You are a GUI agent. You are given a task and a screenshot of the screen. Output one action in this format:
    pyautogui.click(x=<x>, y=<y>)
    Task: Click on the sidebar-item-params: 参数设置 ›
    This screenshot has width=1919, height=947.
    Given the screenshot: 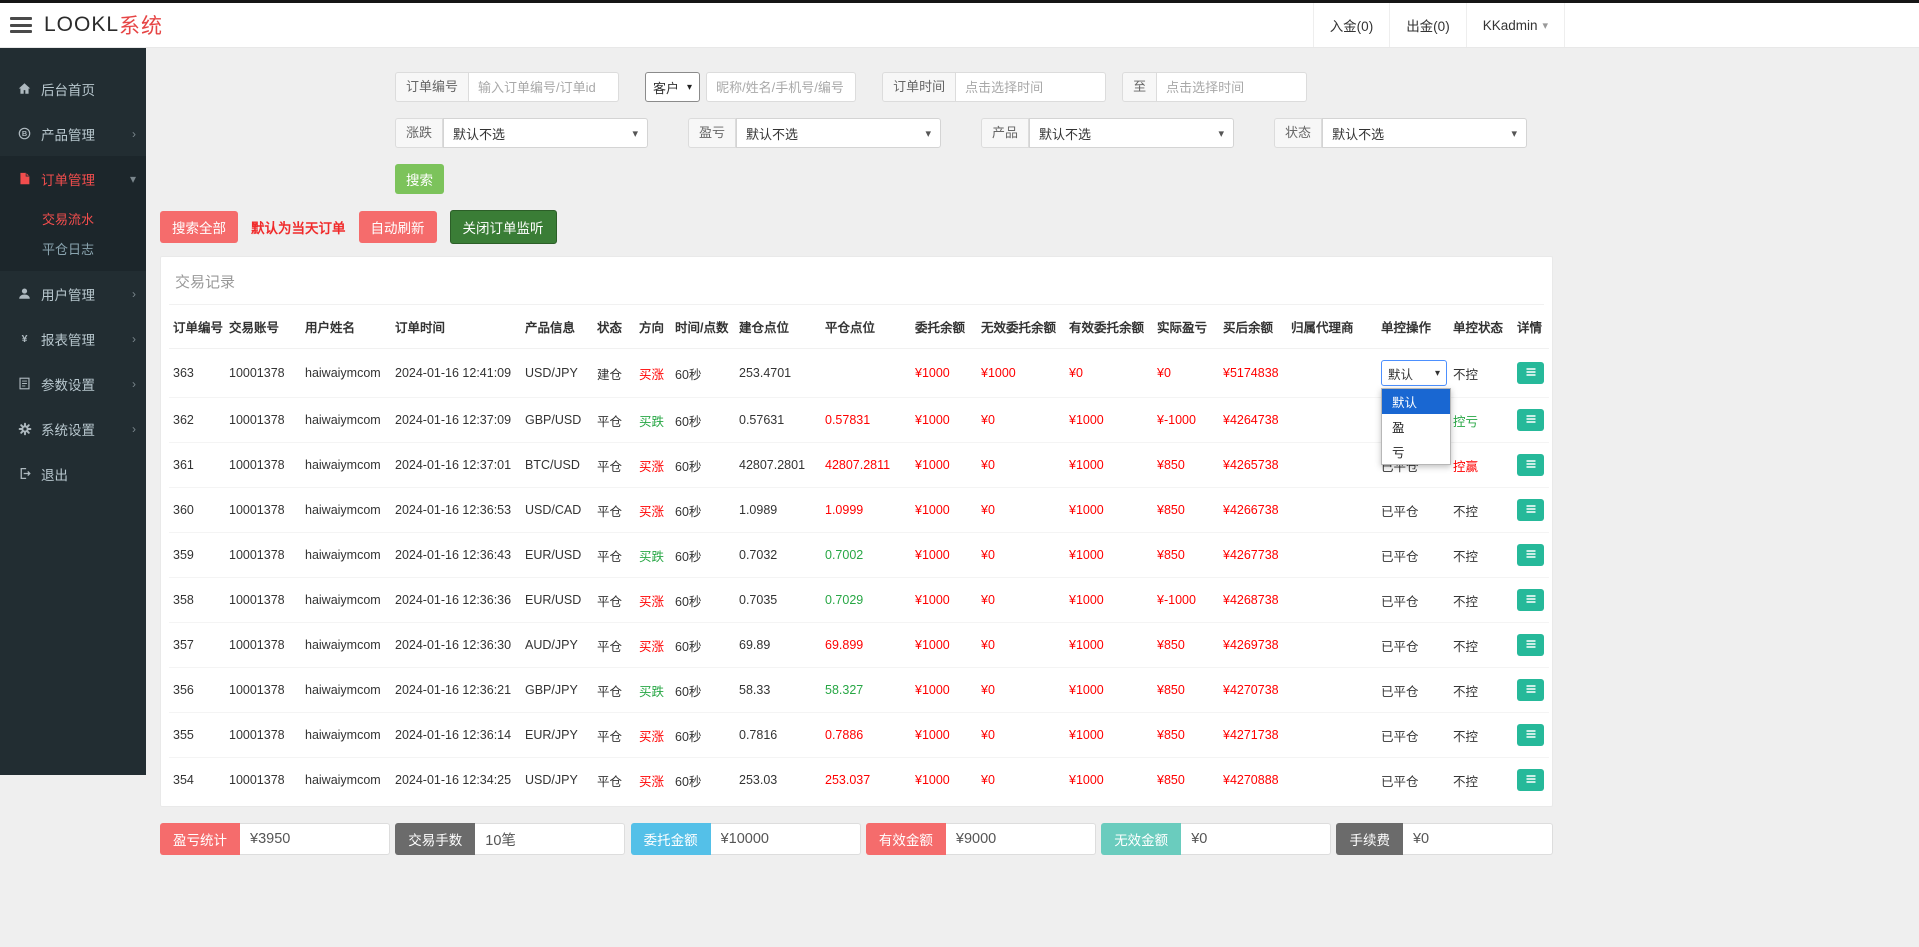 What is the action you would take?
    pyautogui.click(x=73, y=383)
    